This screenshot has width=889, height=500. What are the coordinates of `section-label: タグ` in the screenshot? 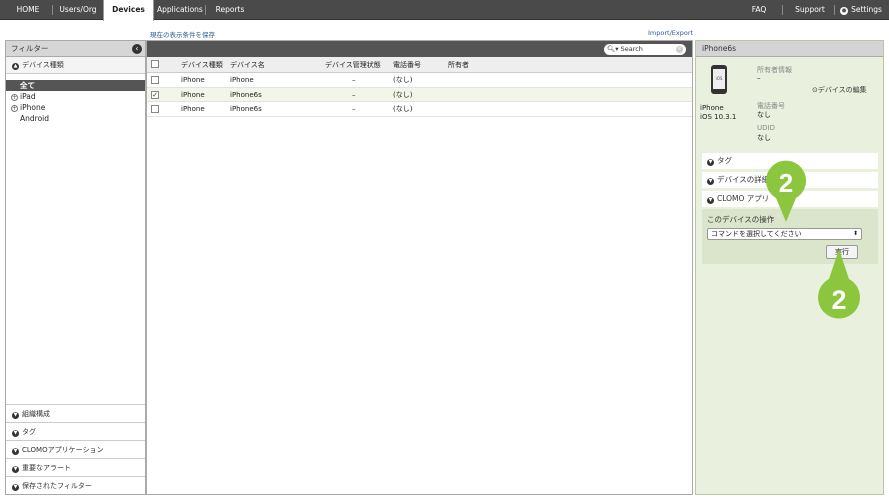 It's located at (29, 432).